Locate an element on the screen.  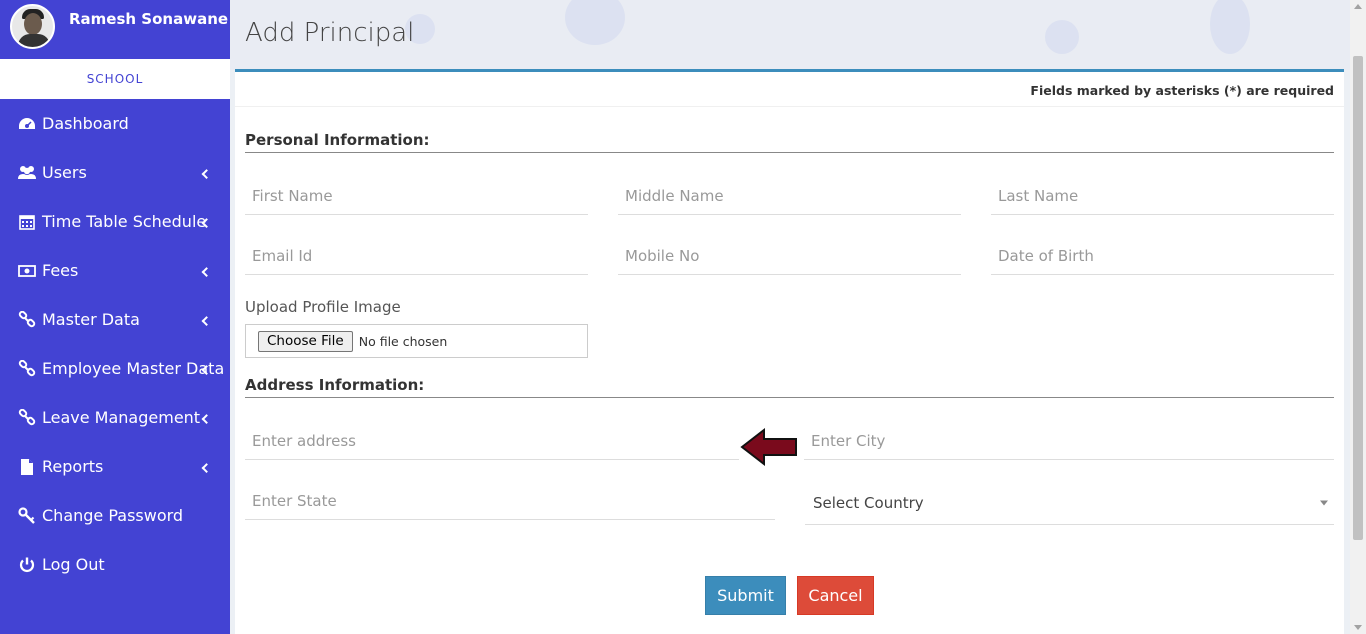
upload-profile-label: Upload Profile Image is located at coordinates (323, 307).